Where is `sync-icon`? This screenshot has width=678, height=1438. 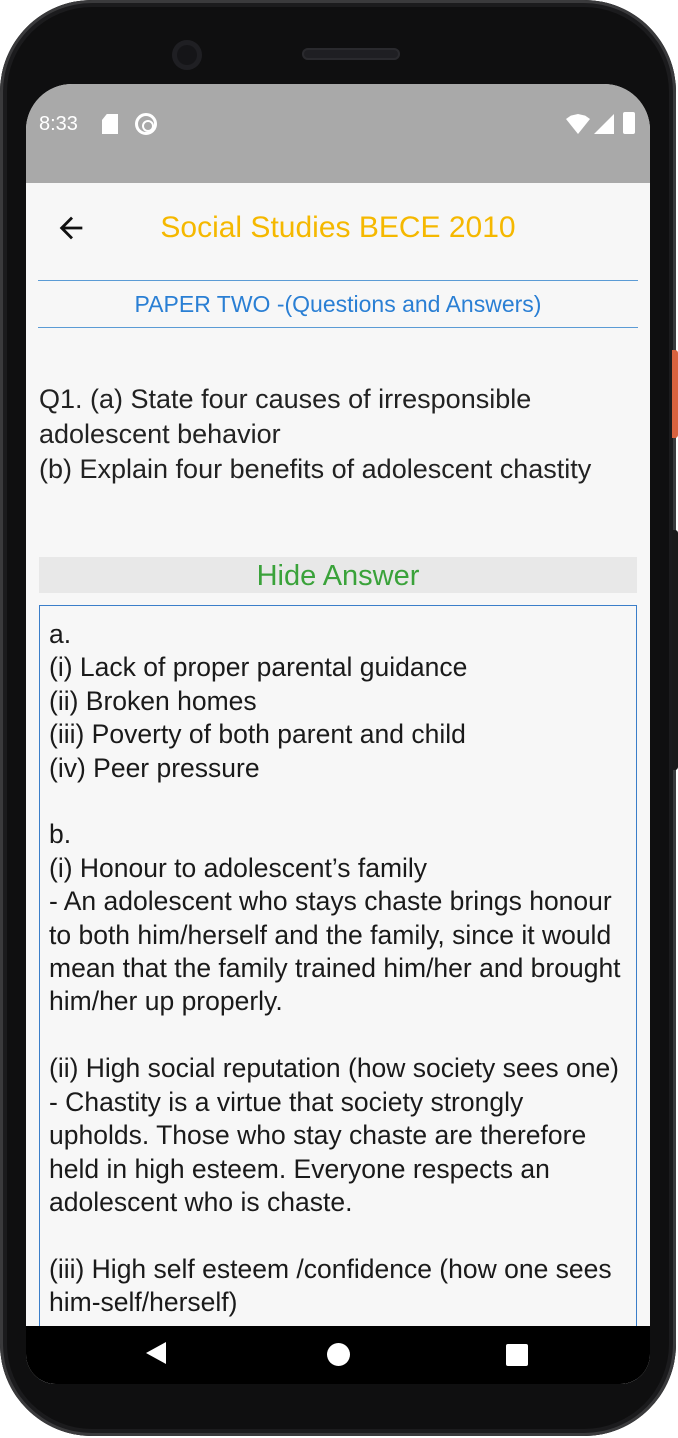 sync-icon is located at coordinates (146, 124).